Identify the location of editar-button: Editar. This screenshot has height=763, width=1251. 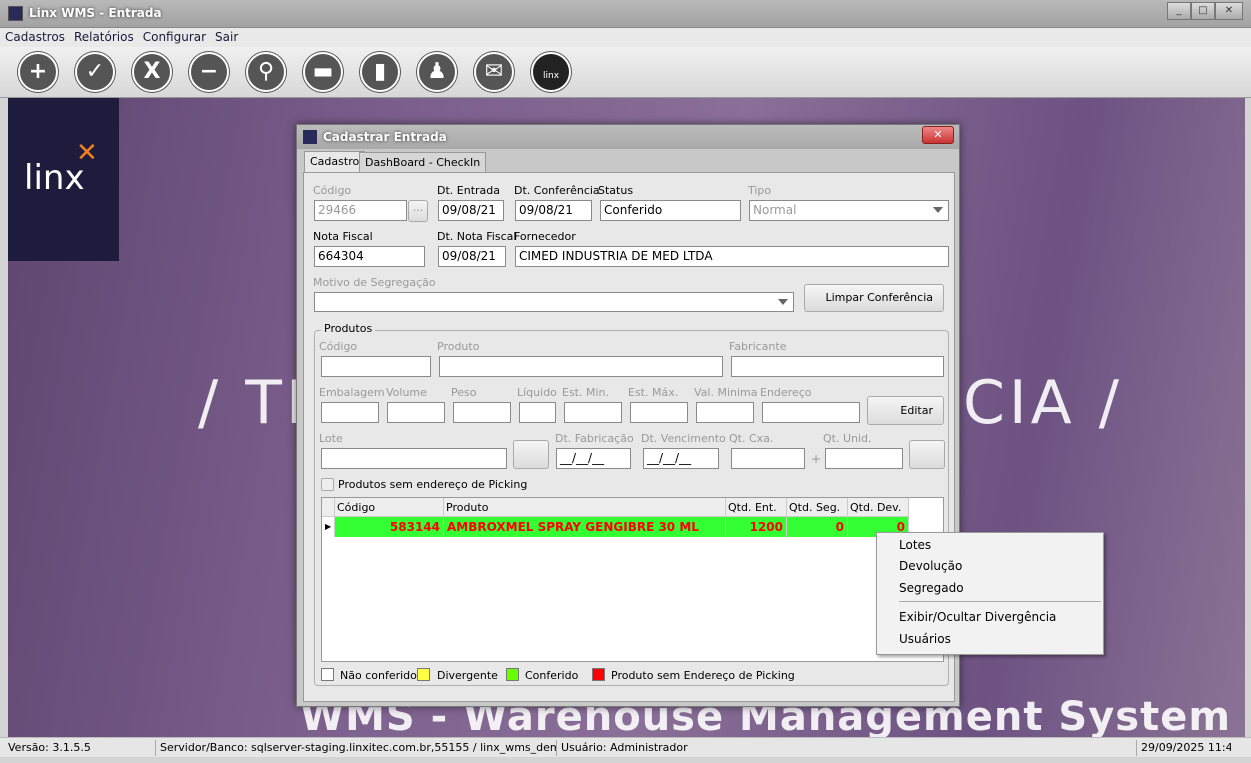
(905, 410).